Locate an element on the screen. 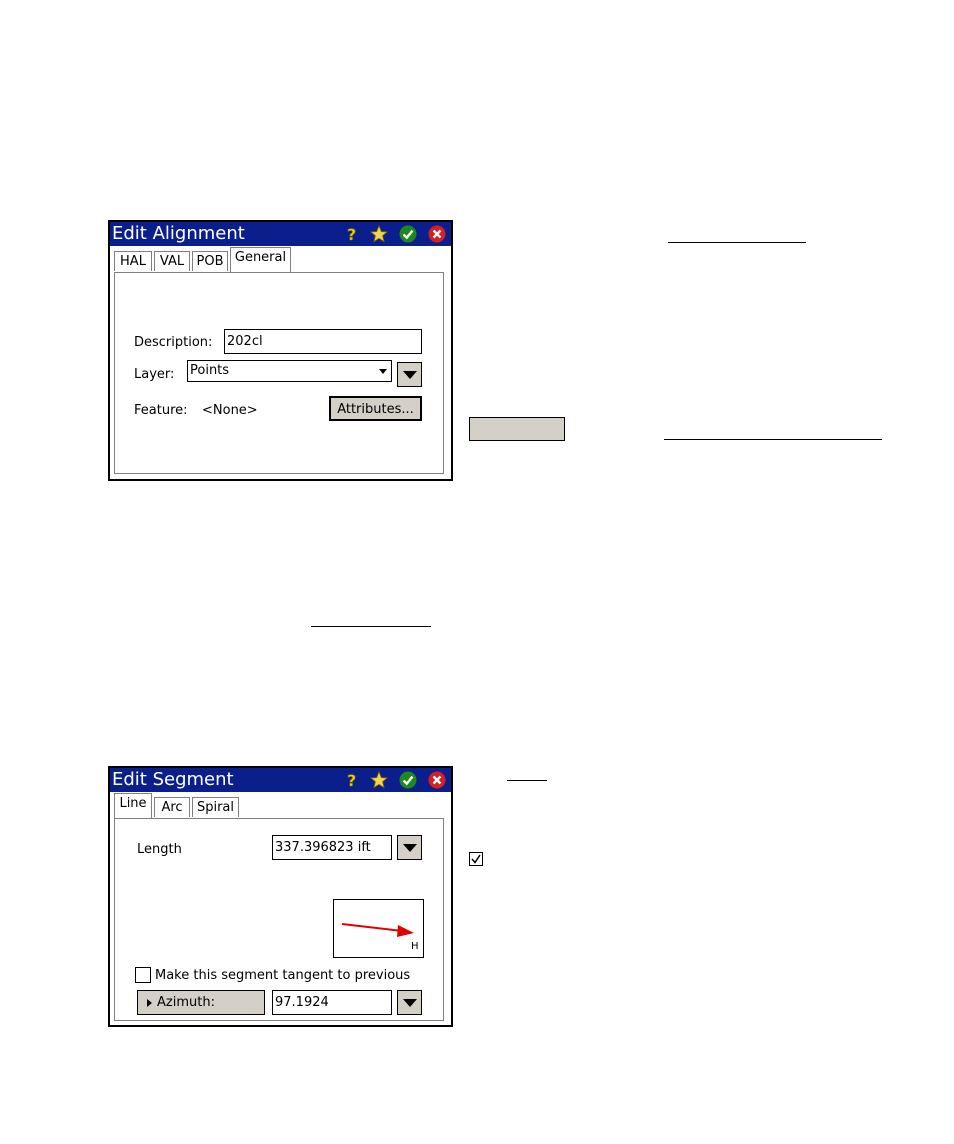  window-title: Edit Segment is located at coordinates (173, 779).